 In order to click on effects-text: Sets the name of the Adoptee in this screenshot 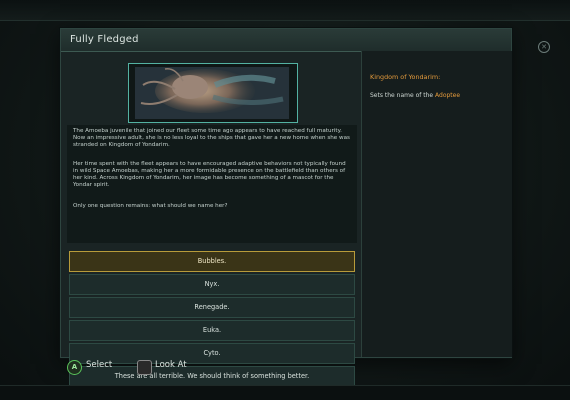, I will do `click(415, 95)`.